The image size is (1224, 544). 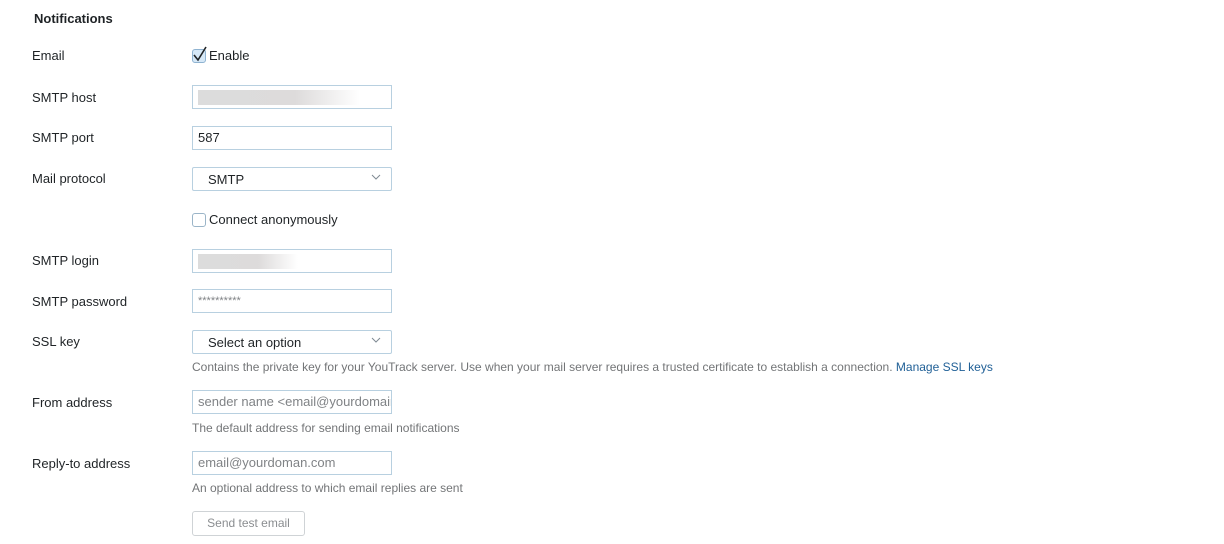 I want to click on mail-protocol-value: SMTP, so click(x=226, y=179).